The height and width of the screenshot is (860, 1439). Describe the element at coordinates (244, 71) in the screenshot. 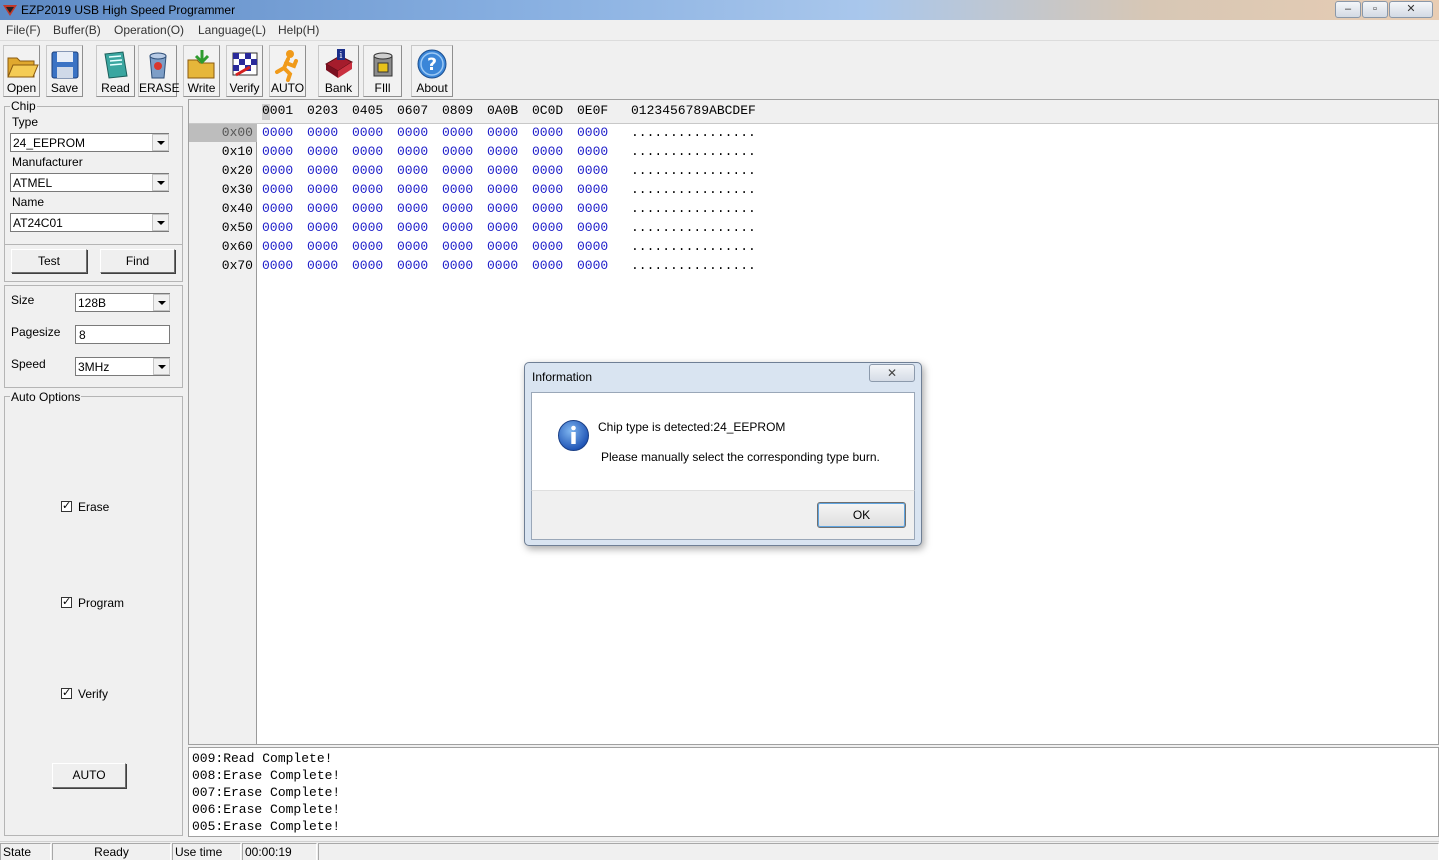

I see `verify-button: Verify` at that location.